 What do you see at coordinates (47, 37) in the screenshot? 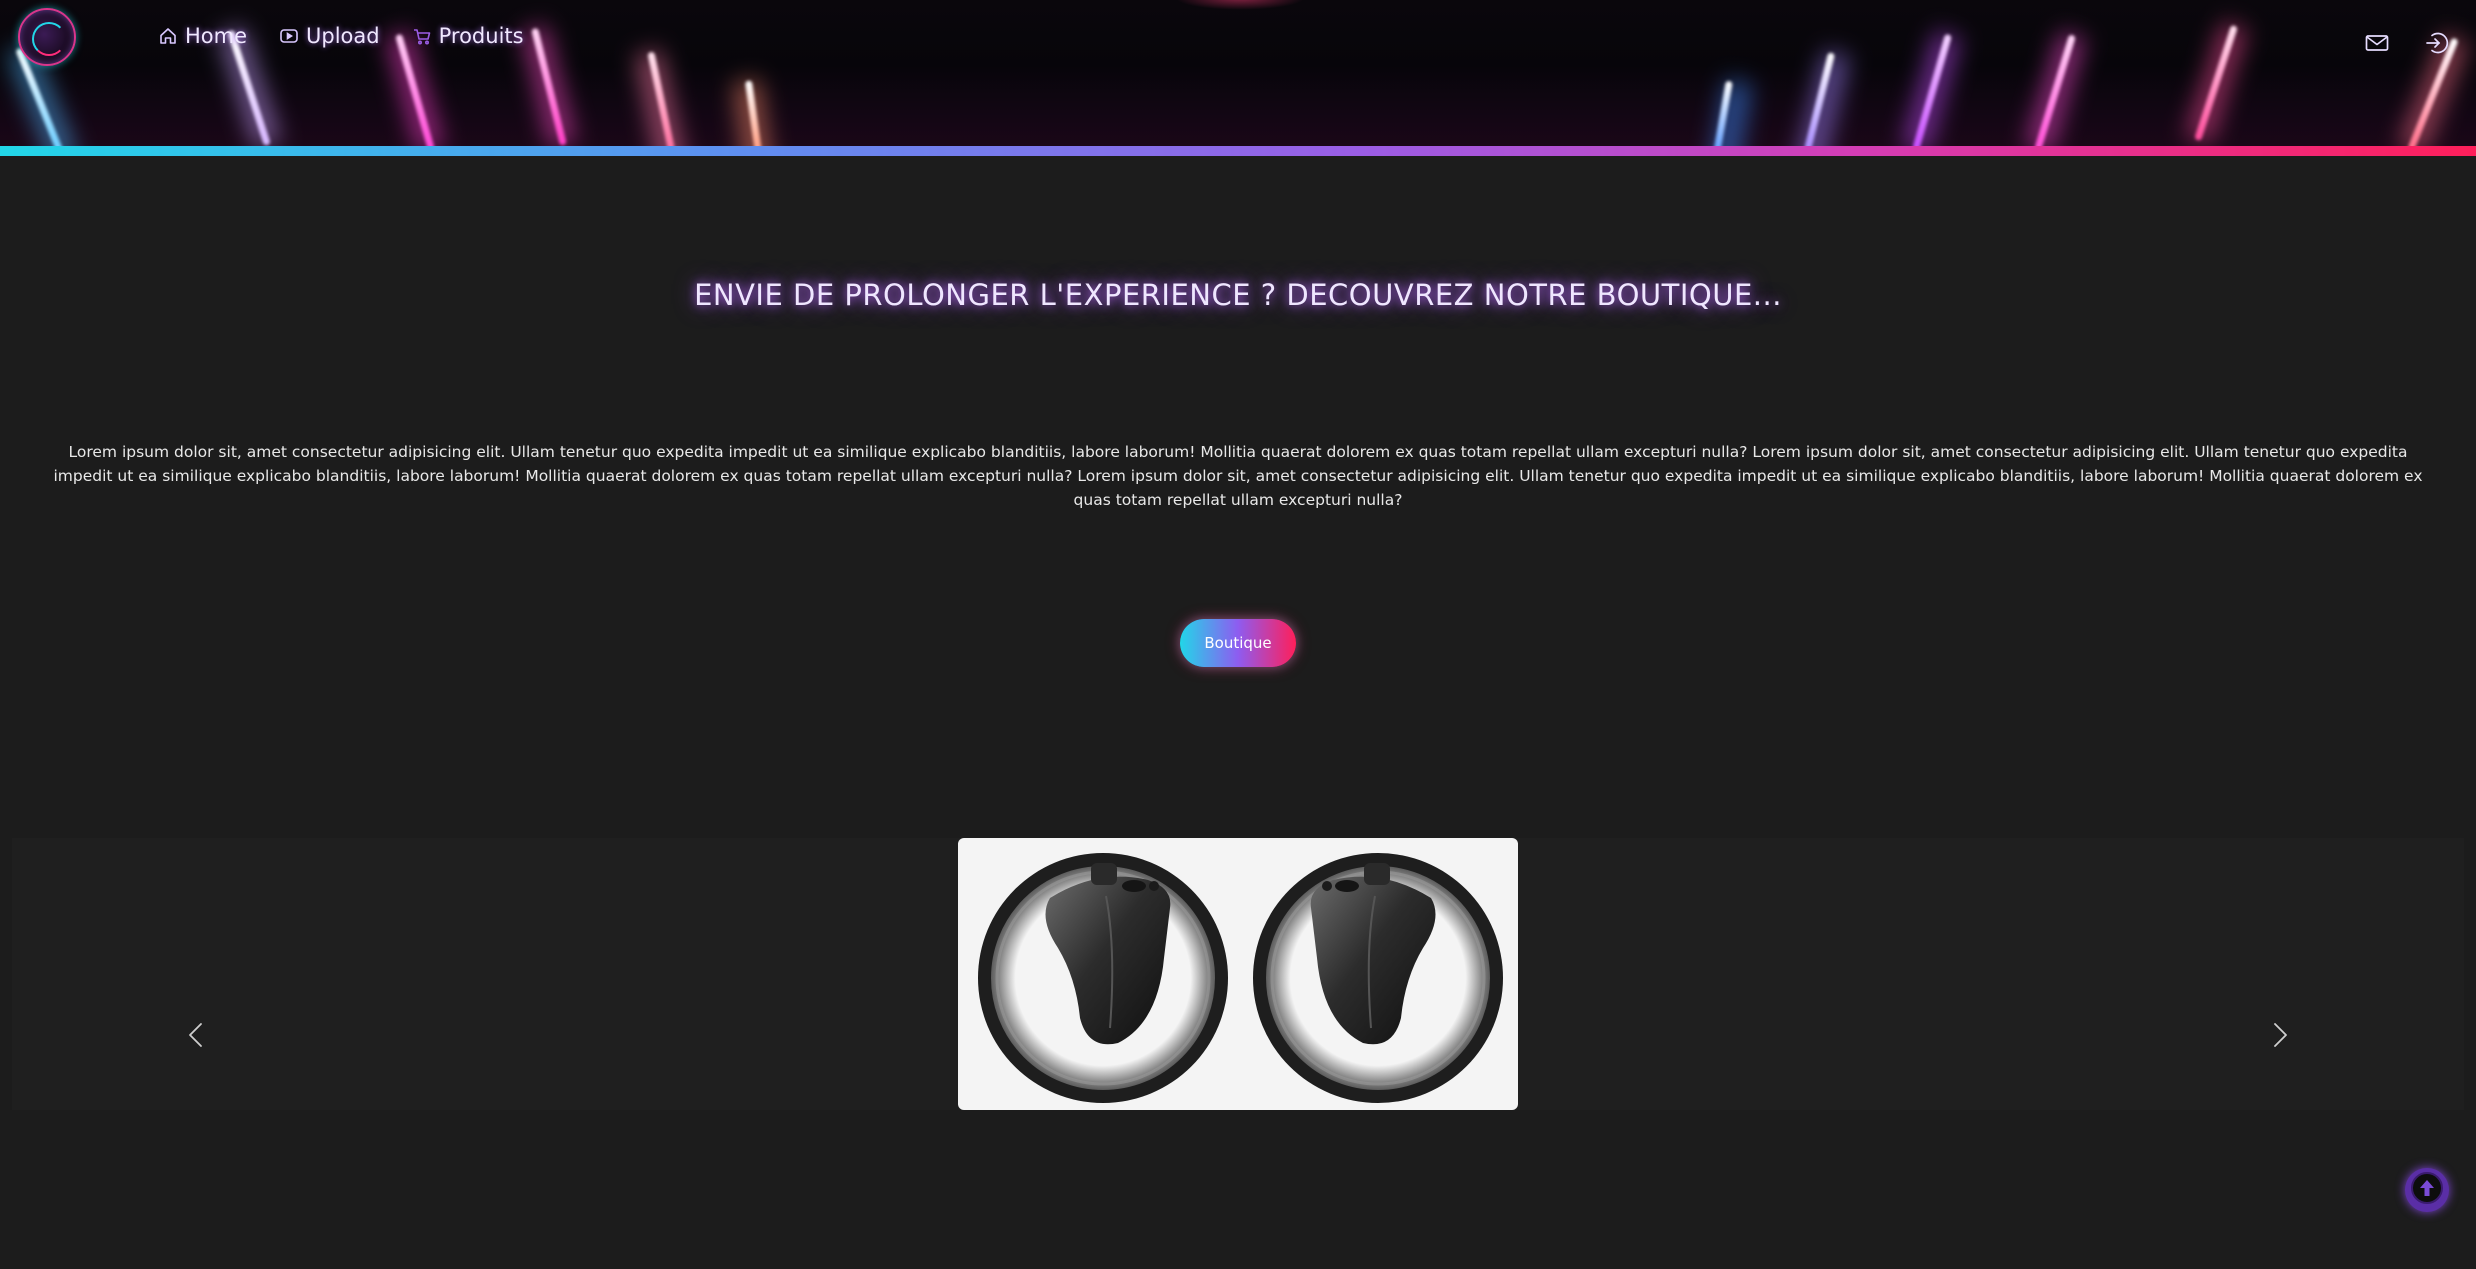
I see `site-logo` at bounding box center [47, 37].